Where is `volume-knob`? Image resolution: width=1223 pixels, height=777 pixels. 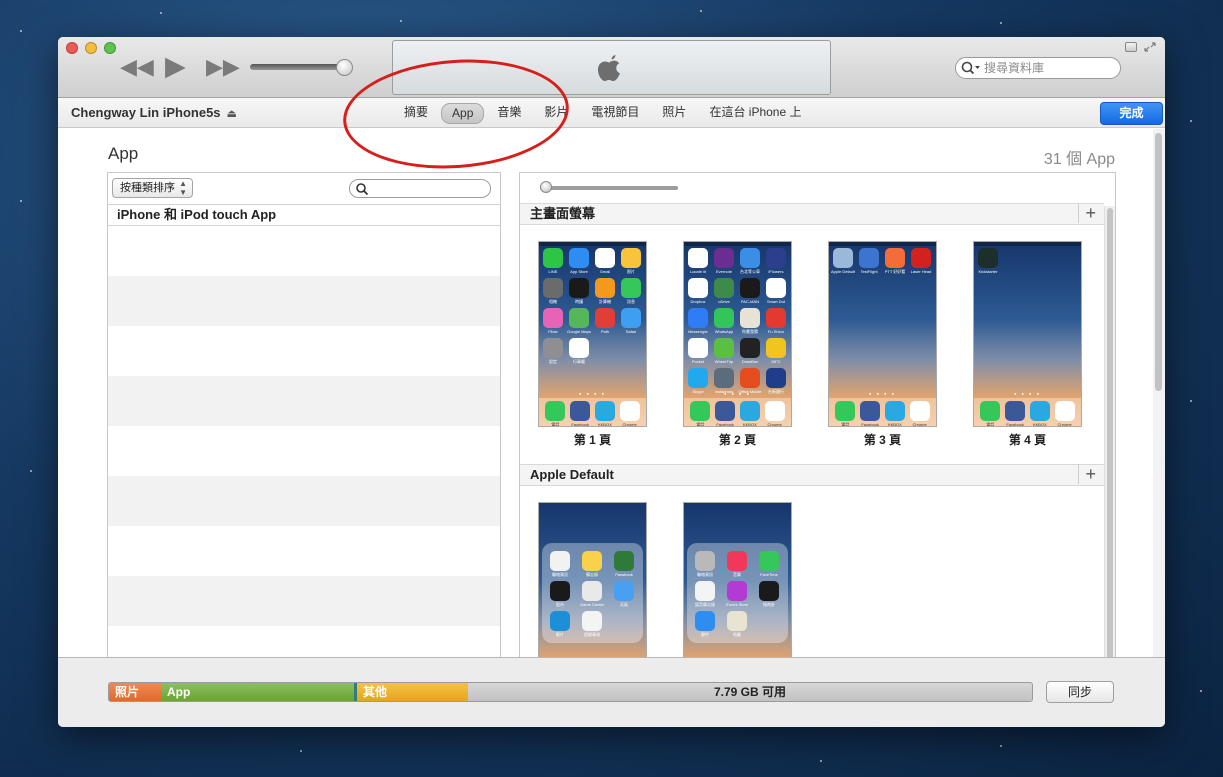
volume-knob is located at coordinates (344, 67).